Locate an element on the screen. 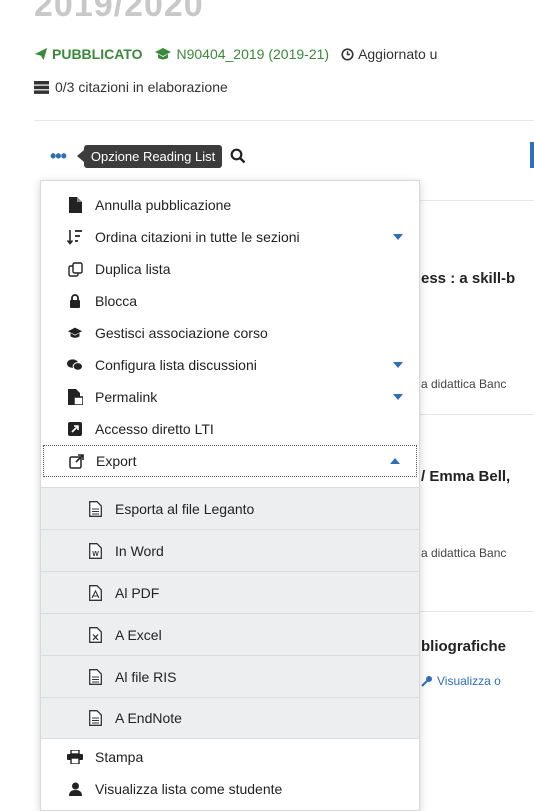 This screenshot has height=811, width=534. citations-status: 0/3 citazioni in elaborazione is located at coordinates (131, 87).